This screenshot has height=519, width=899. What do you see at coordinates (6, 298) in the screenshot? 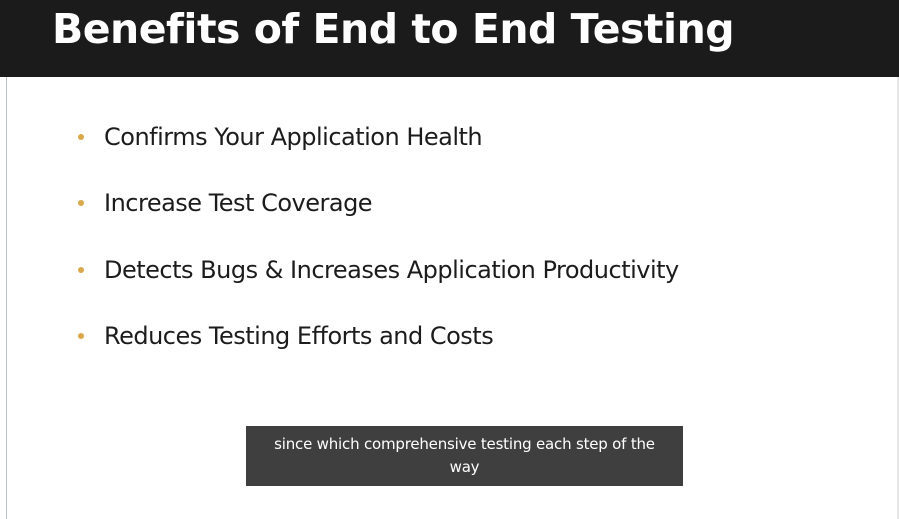
I see `left-divider-line` at bounding box center [6, 298].